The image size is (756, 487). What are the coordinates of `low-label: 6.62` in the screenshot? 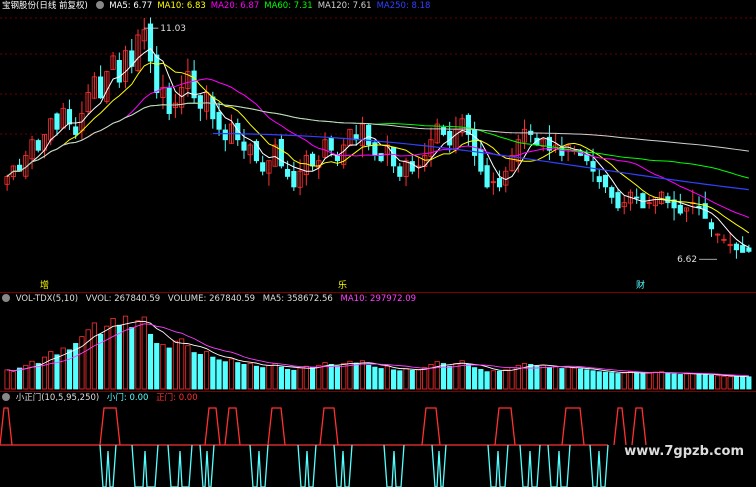 It's located at (687, 260).